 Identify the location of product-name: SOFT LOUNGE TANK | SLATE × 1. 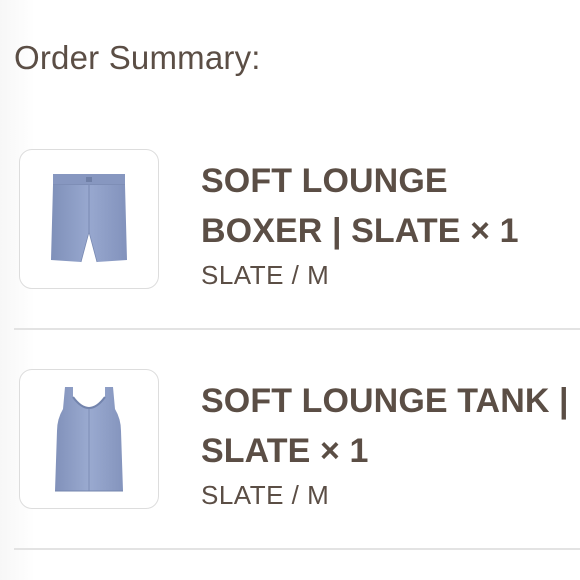
(388, 426).